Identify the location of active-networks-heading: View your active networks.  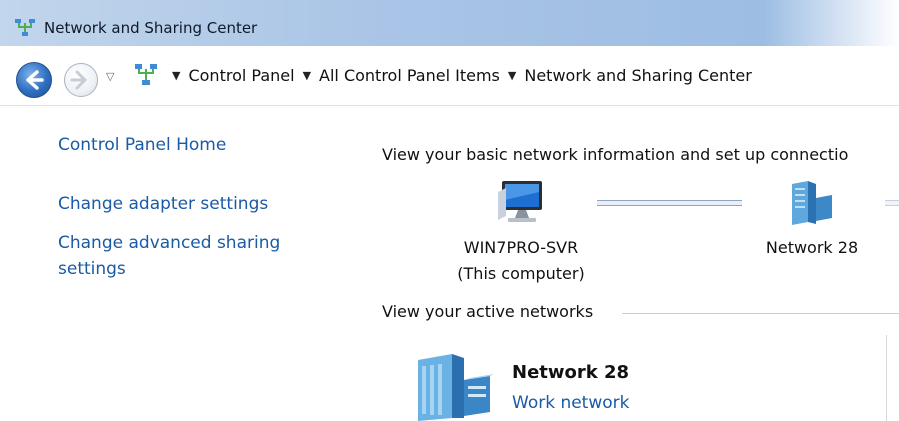
(488, 311).